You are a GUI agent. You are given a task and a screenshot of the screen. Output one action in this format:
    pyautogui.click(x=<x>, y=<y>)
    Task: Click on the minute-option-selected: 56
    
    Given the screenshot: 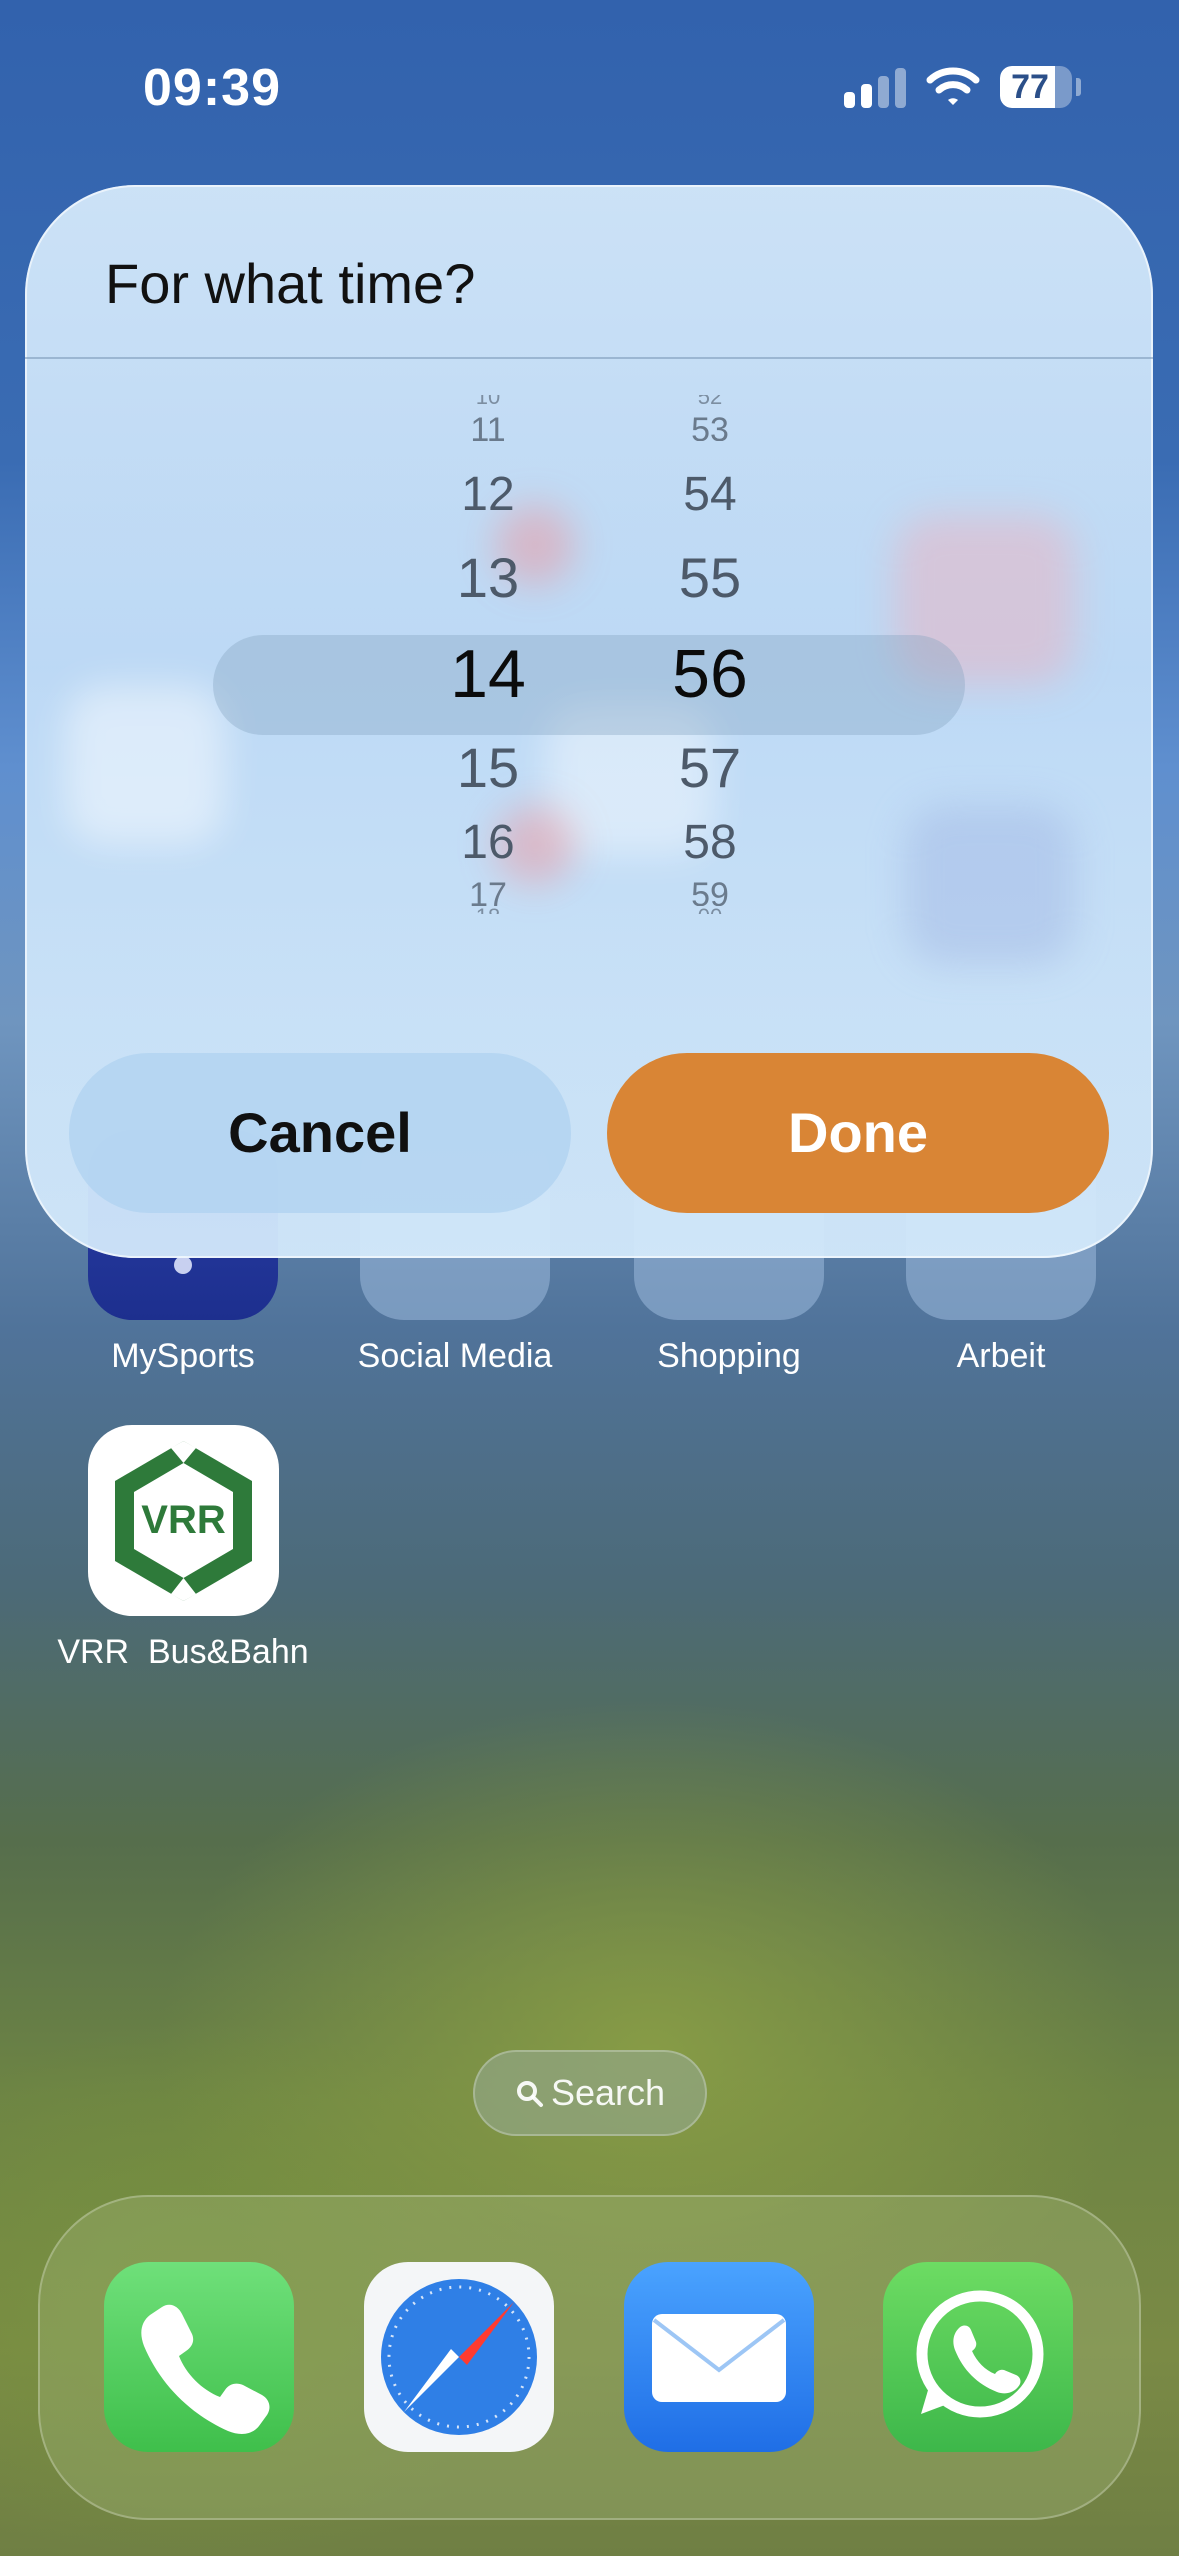 What is the action you would take?
    pyautogui.click(x=710, y=674)
    